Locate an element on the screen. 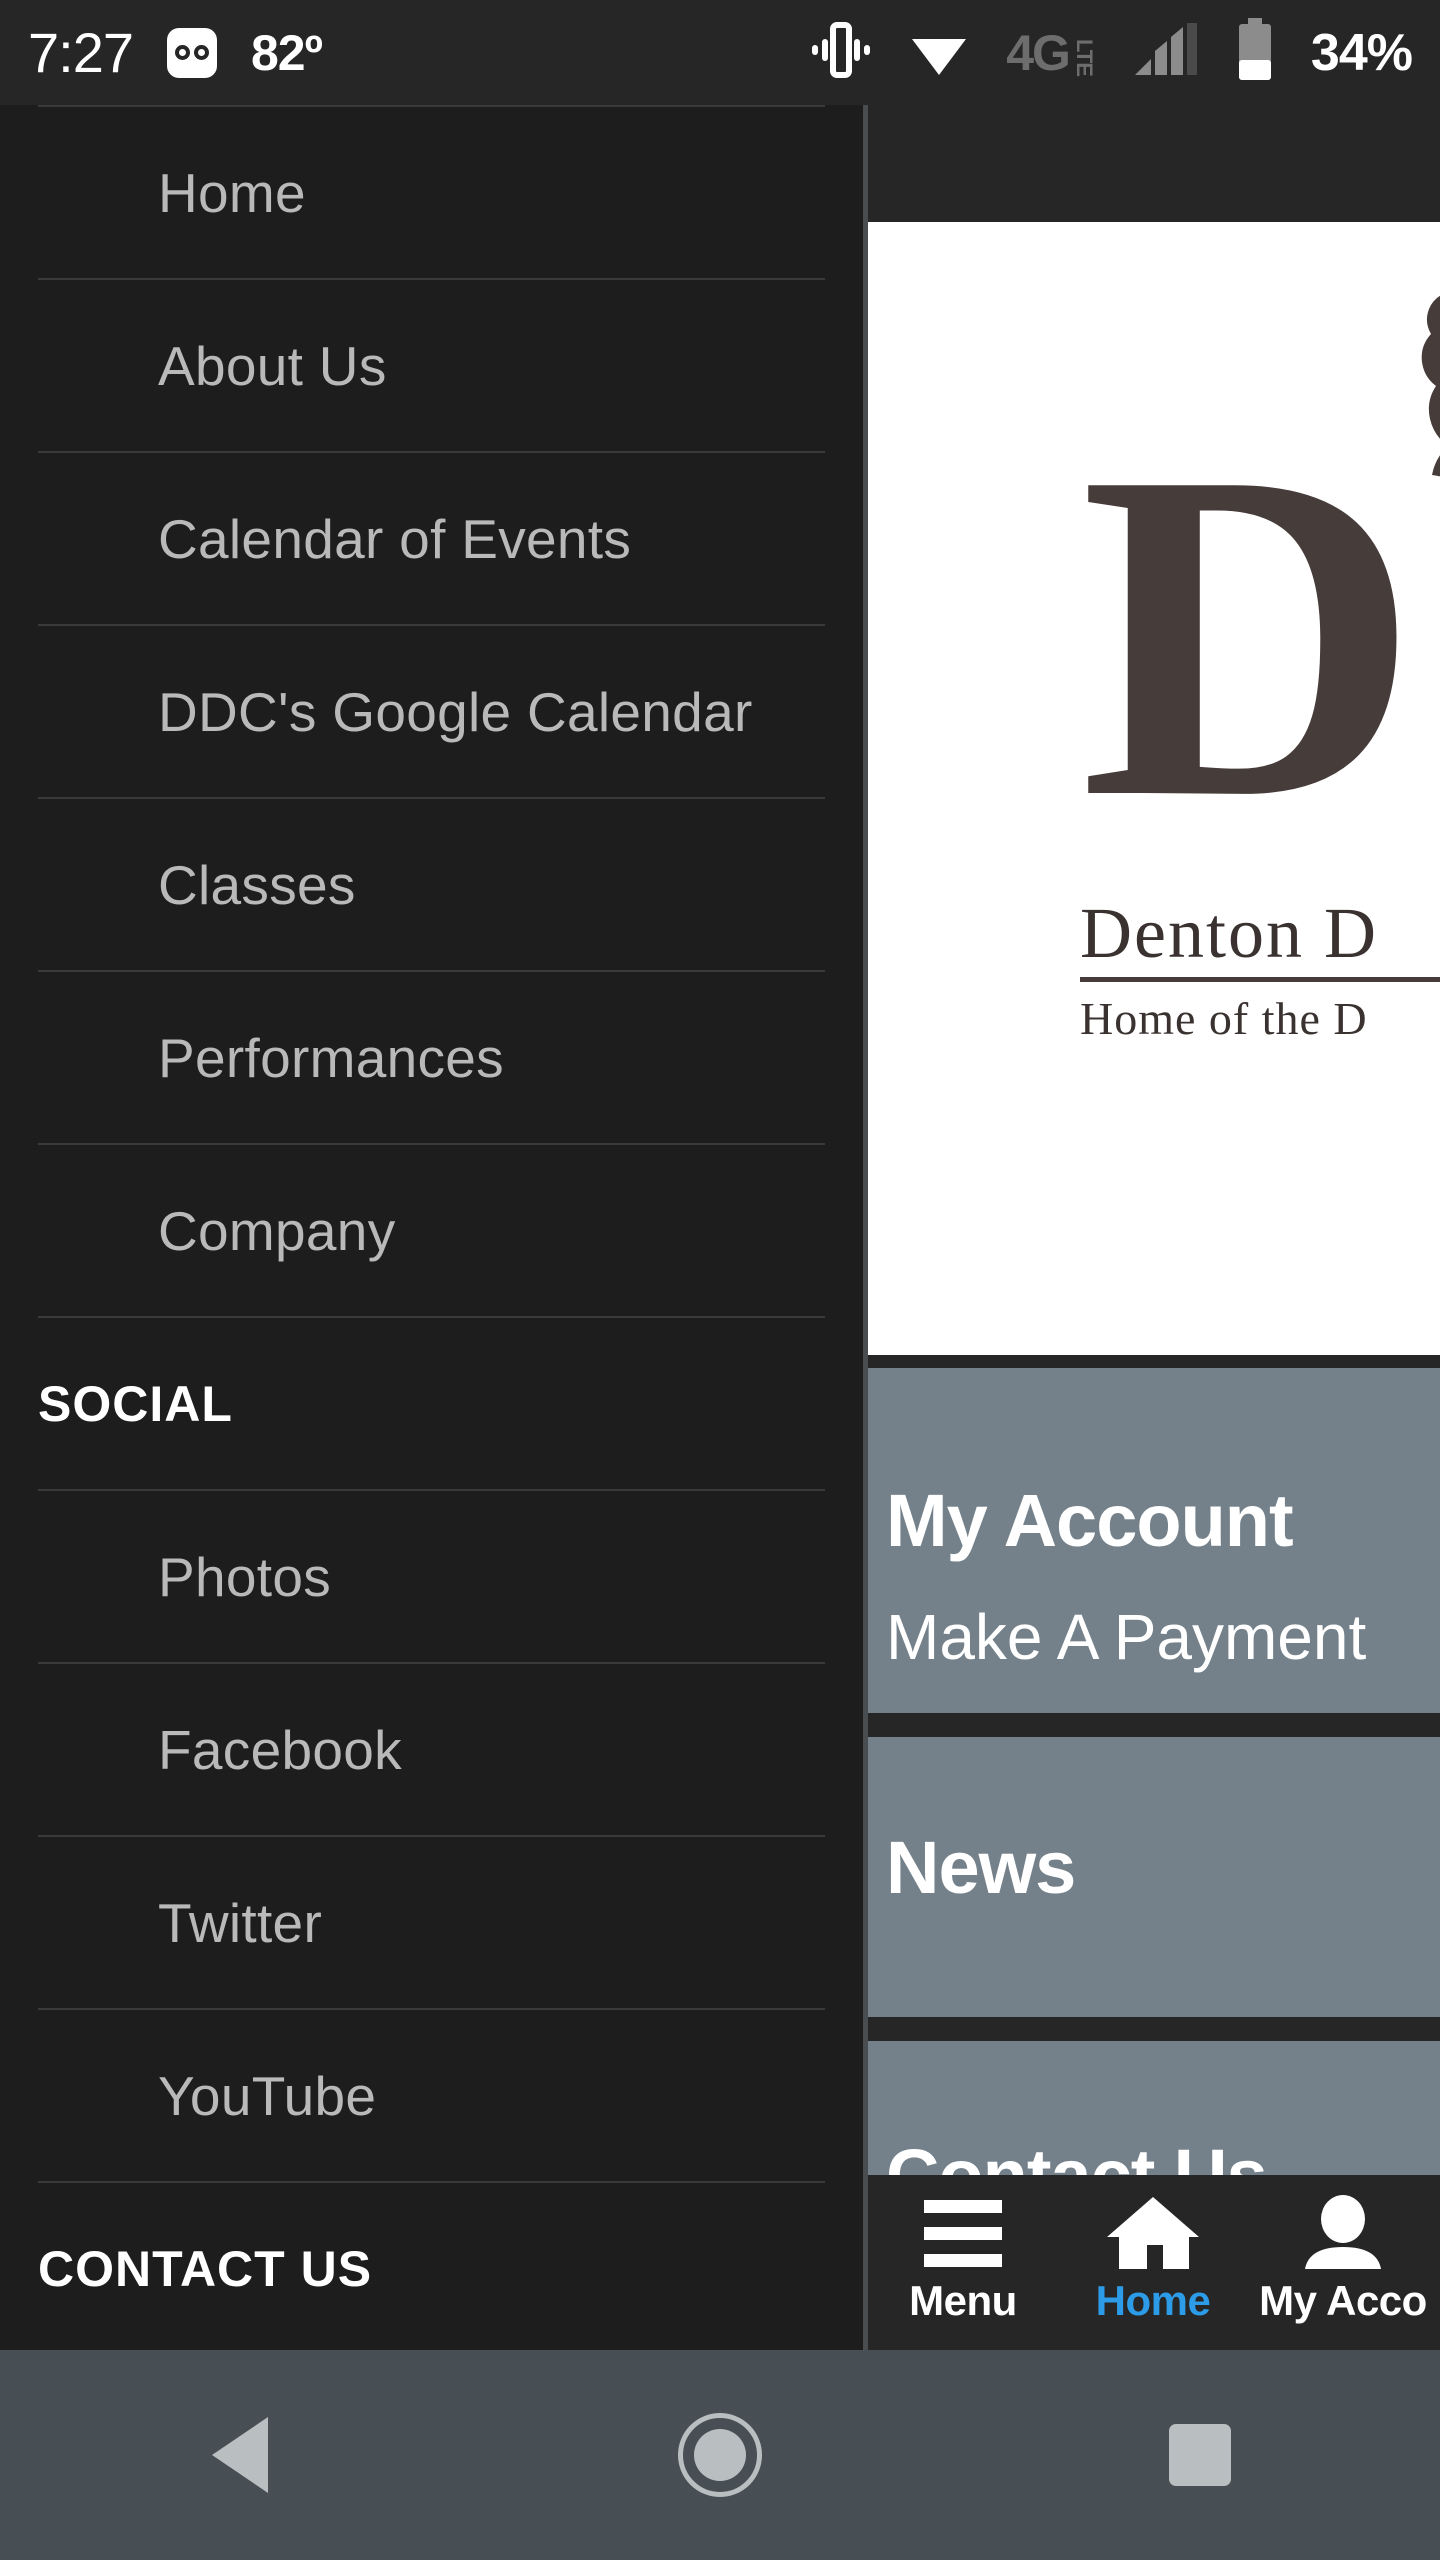 The image size is (1440, 2560). vibrate-icon is located at coordinates (841, 52).